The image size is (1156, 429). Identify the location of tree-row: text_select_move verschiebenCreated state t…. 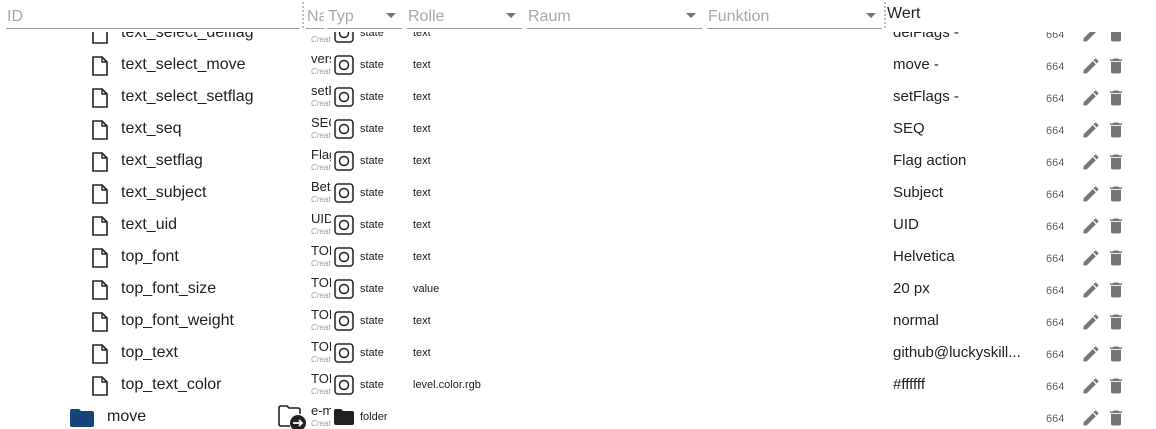
(578, 65).